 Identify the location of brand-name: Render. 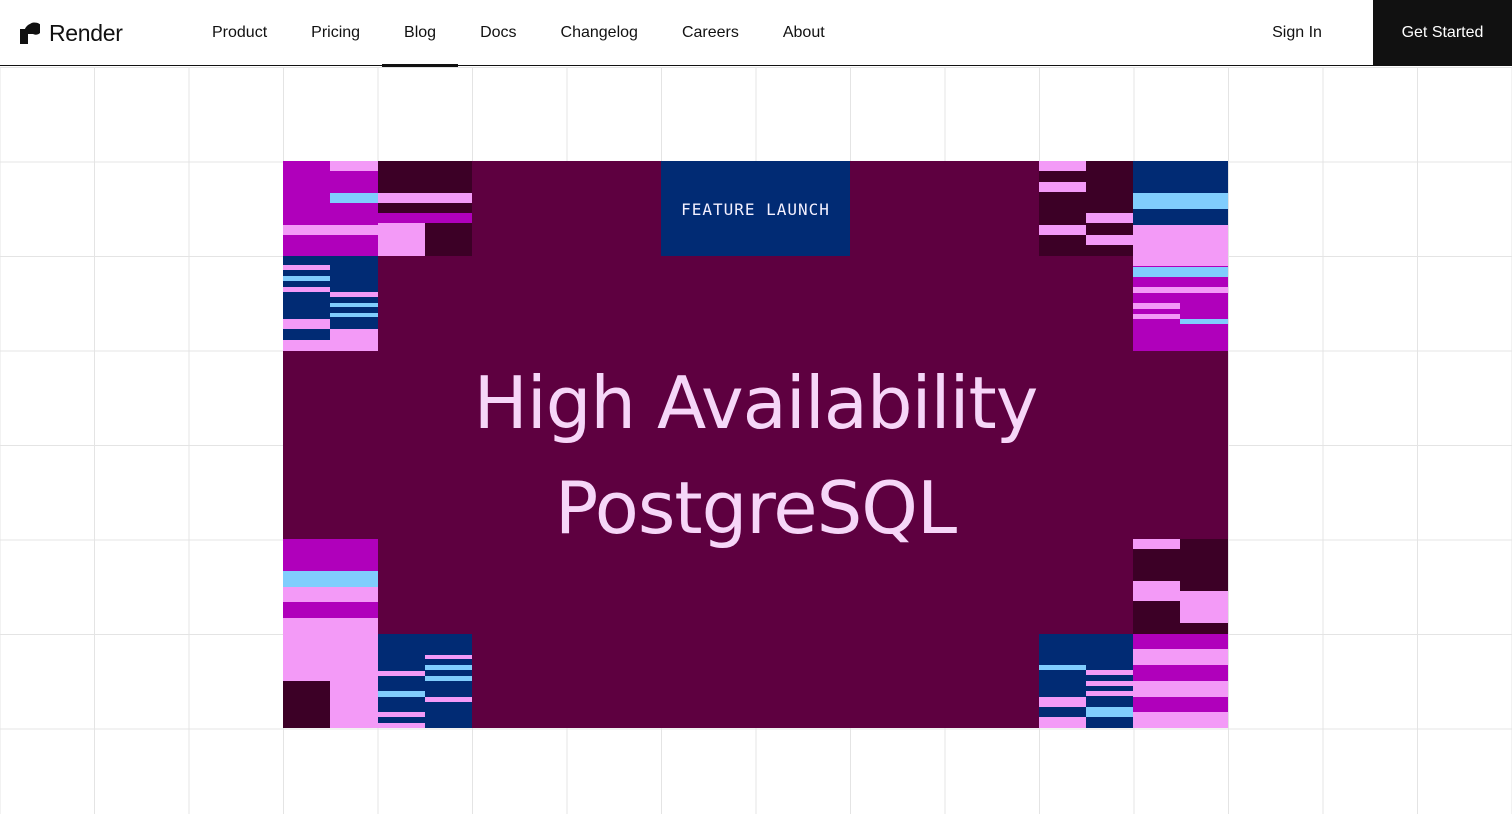
(86, 32).